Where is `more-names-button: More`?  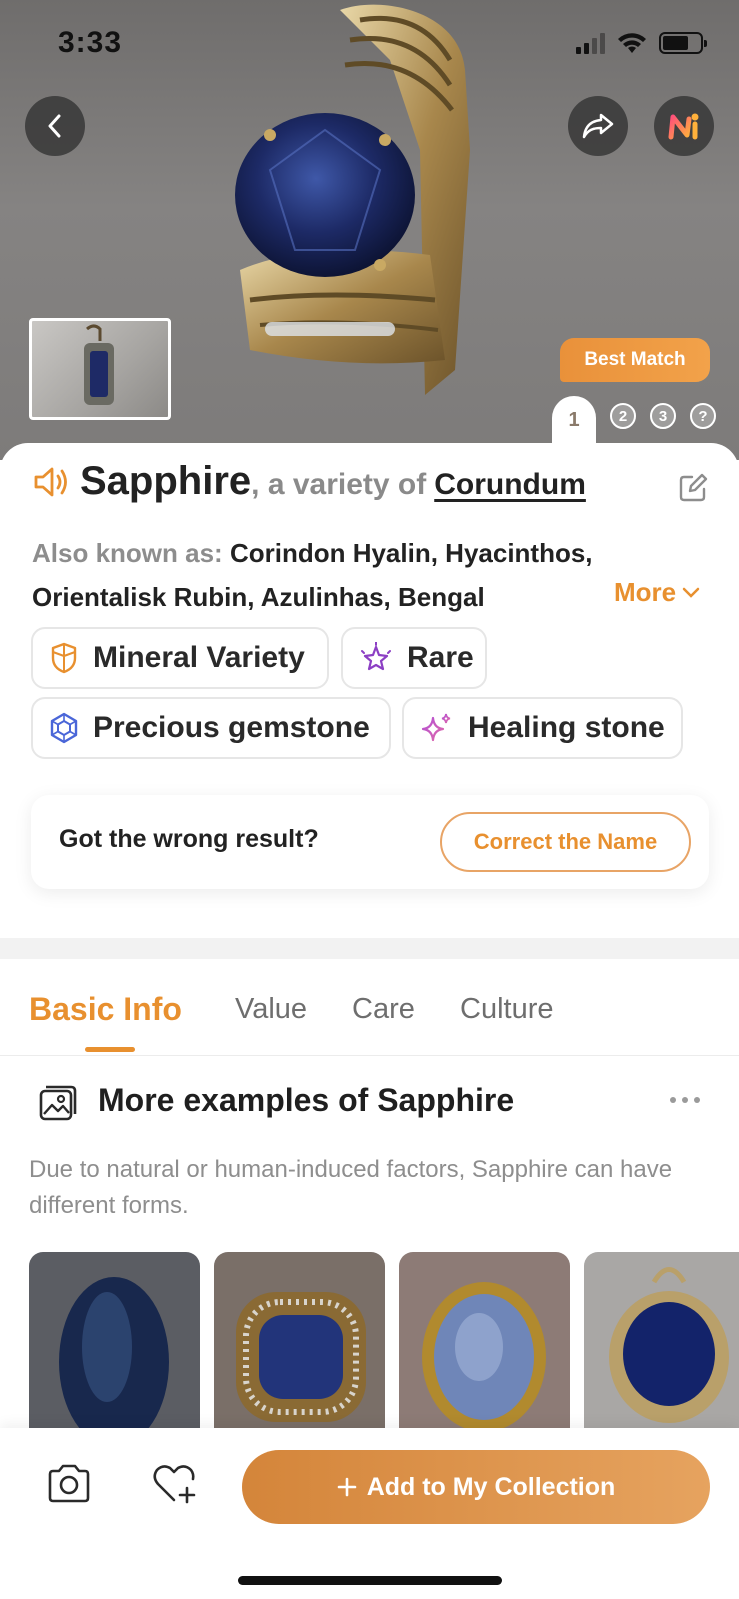 more-names-button: More is located at coordinates (657, 592).